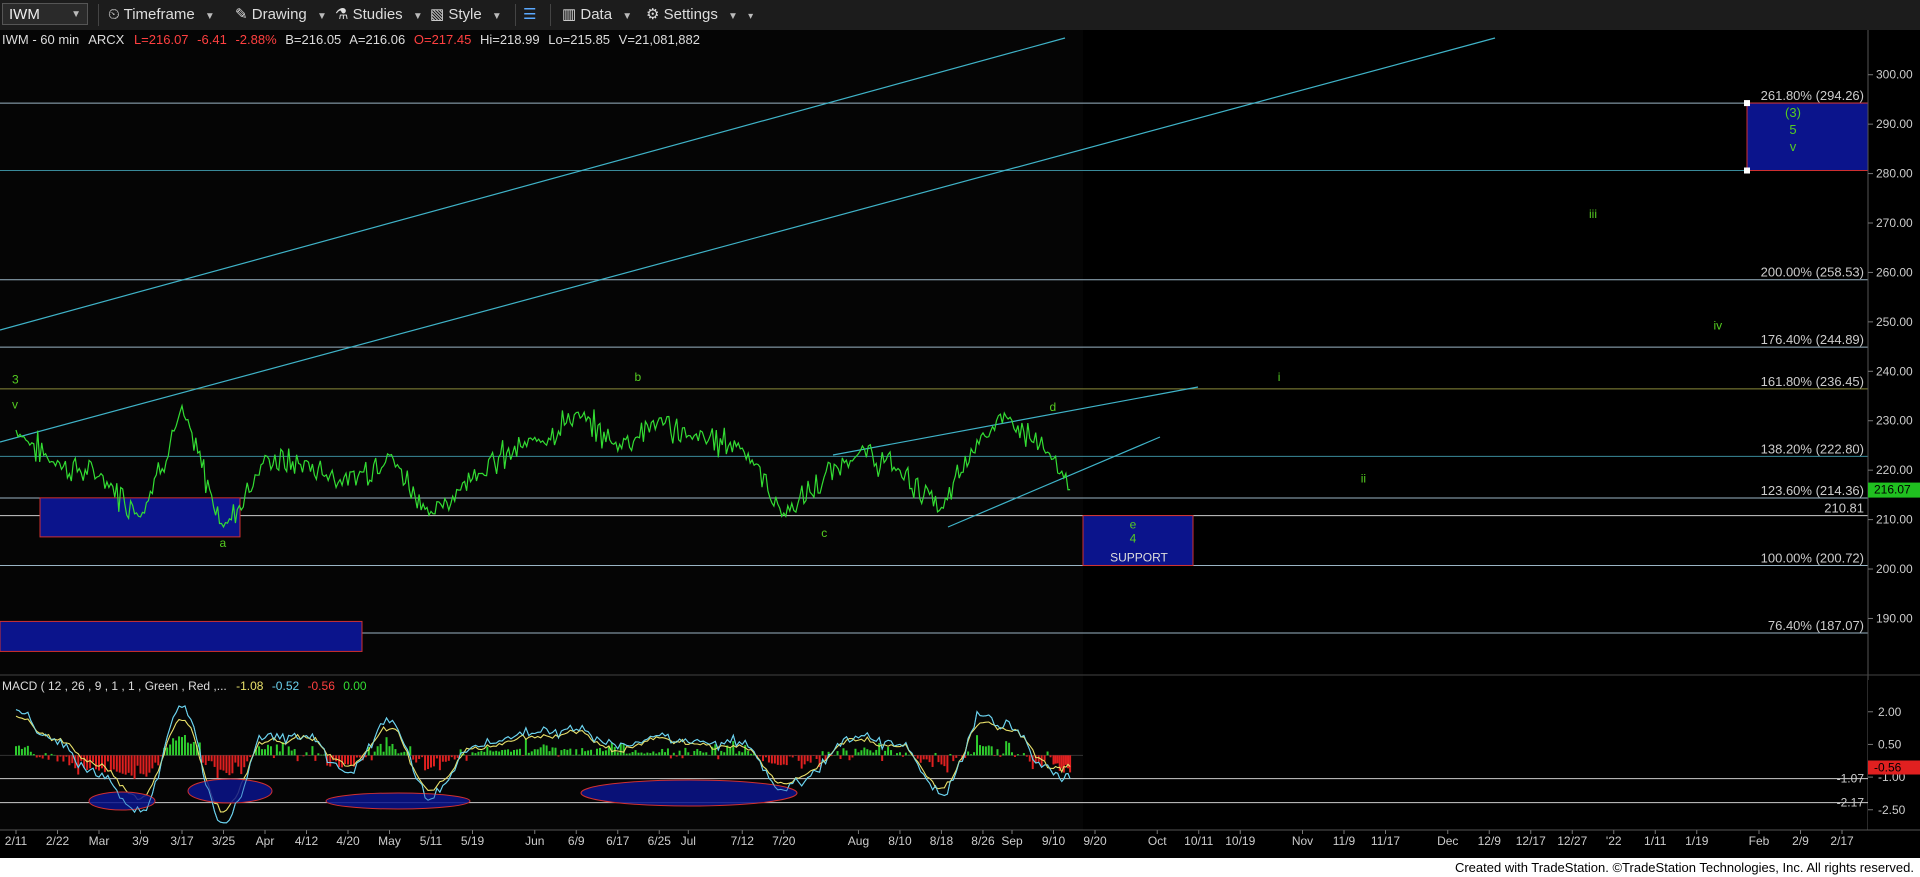 Image resolution: width=1920 pixels, height=877 pixels. Describe the element at coordinates (1816, 625) in the screenshot. I see `fib-label: 76.40% (187.07)` at that location.